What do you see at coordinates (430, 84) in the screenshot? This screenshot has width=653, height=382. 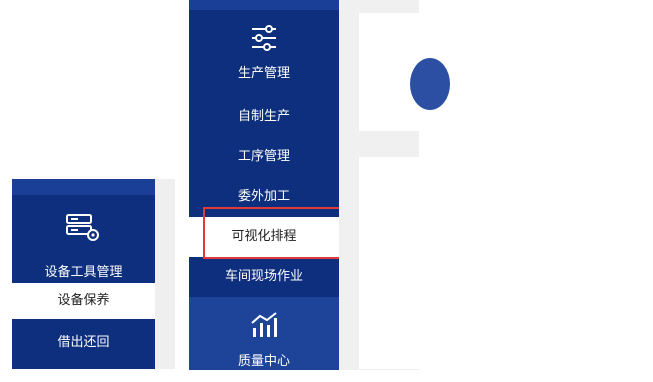 I see `avatar-circle` at bounding box center [430, 84].